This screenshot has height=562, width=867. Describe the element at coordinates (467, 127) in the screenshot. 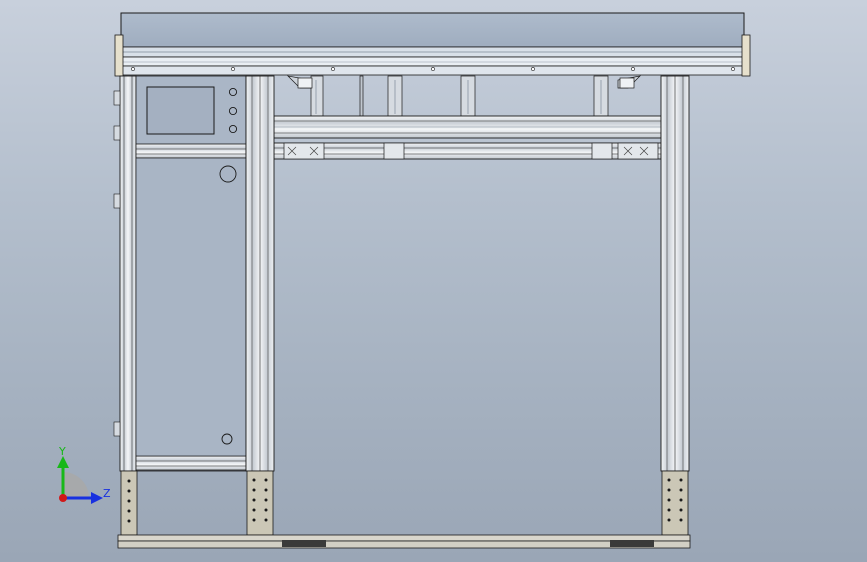

I see `crossbeam-upper` at that location.